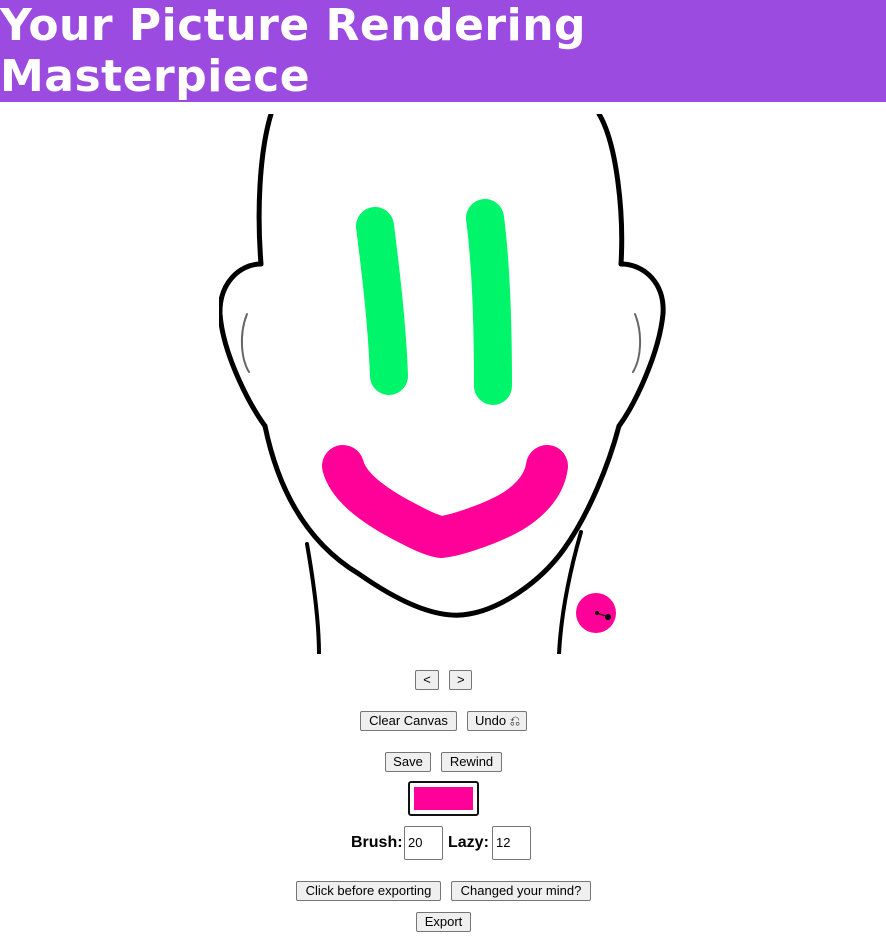 This screenshot has width=886, height=944. I want to click on lazy-label: Lazy:, so click(468, 842).